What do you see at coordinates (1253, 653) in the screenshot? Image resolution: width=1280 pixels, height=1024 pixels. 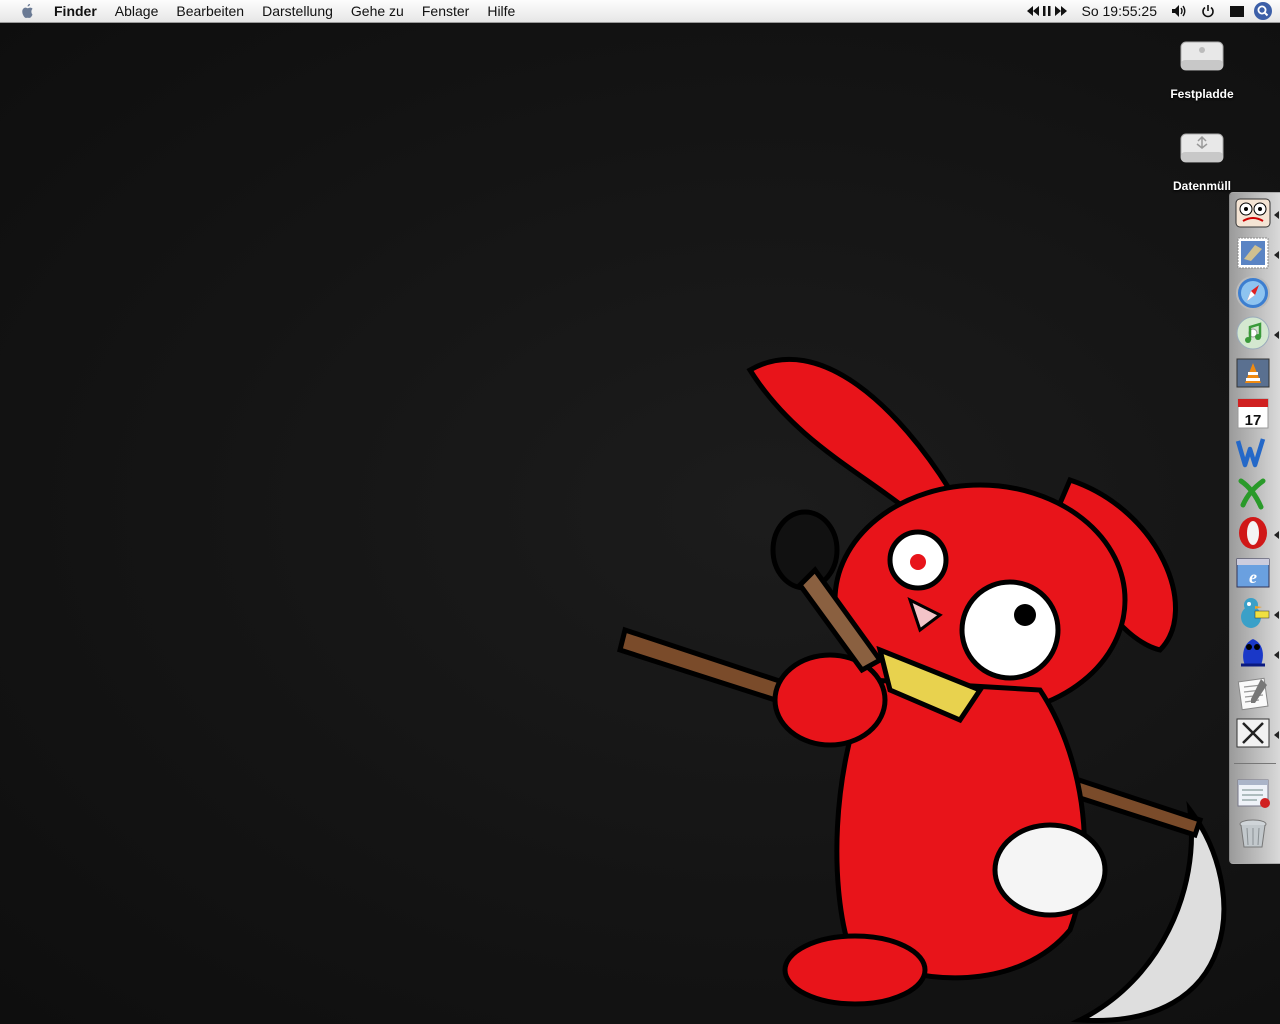 I see `blue-frog-icon` at bounding box center [1253, 653].